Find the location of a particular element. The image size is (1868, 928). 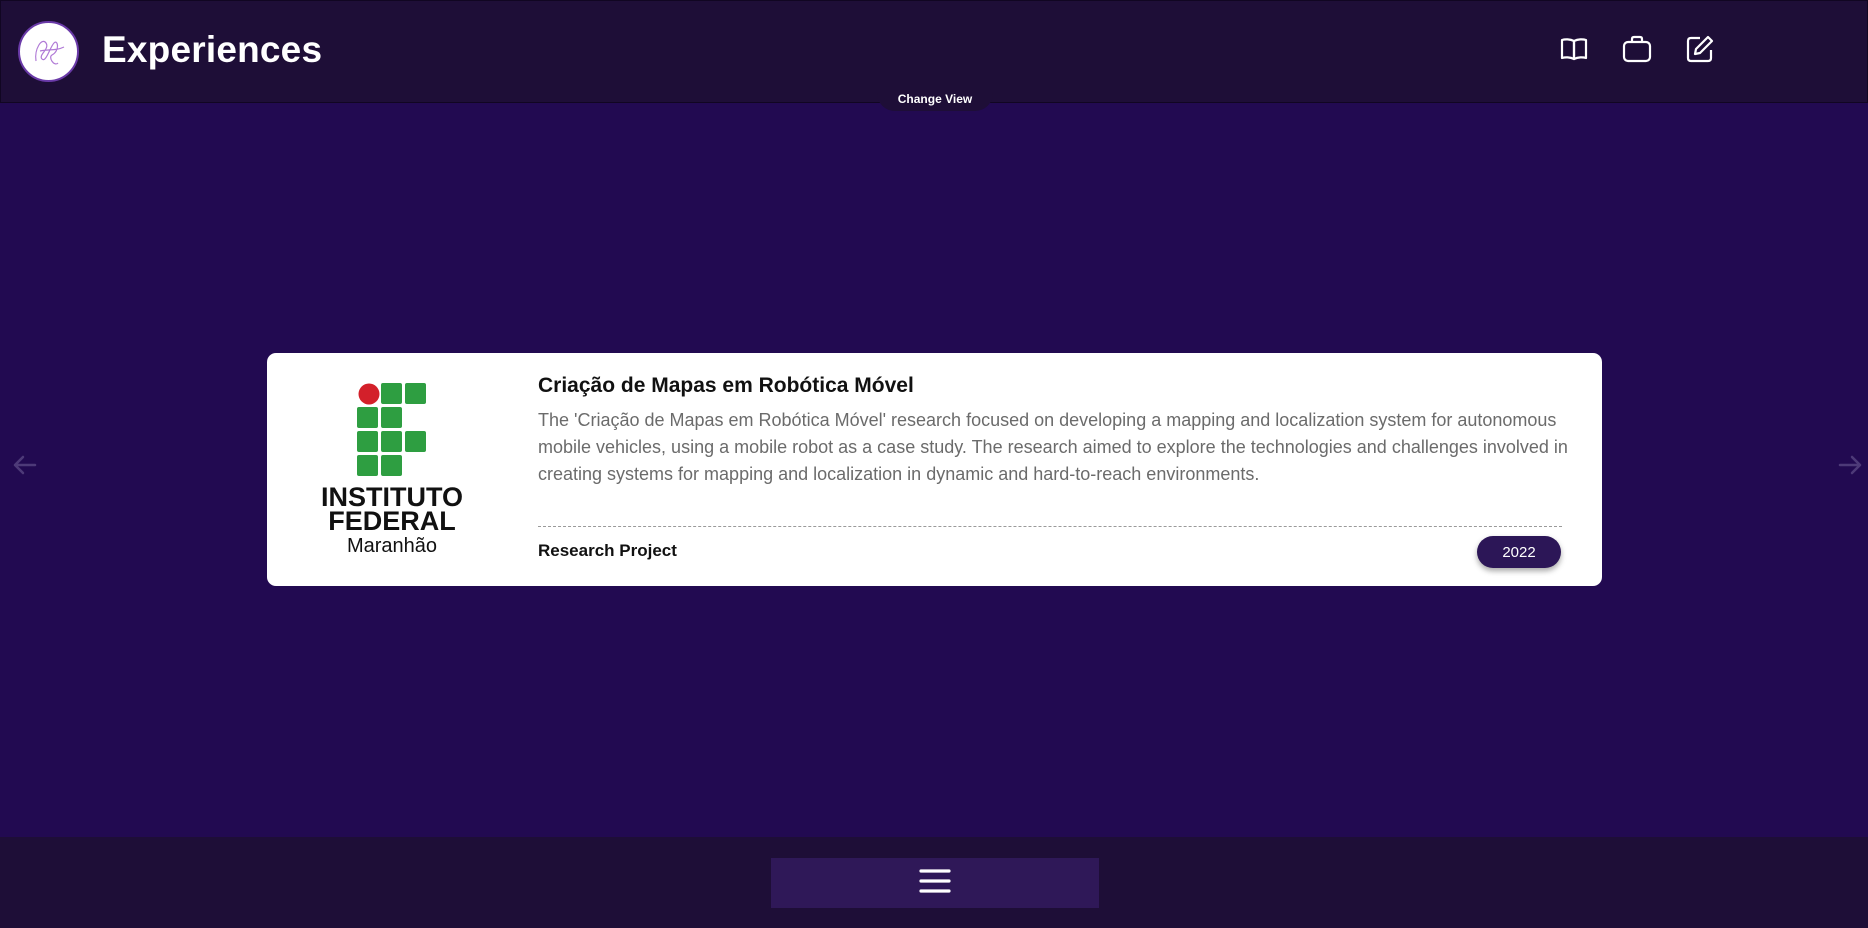

change-view-button: Change View is located at coordinates (935, 99).